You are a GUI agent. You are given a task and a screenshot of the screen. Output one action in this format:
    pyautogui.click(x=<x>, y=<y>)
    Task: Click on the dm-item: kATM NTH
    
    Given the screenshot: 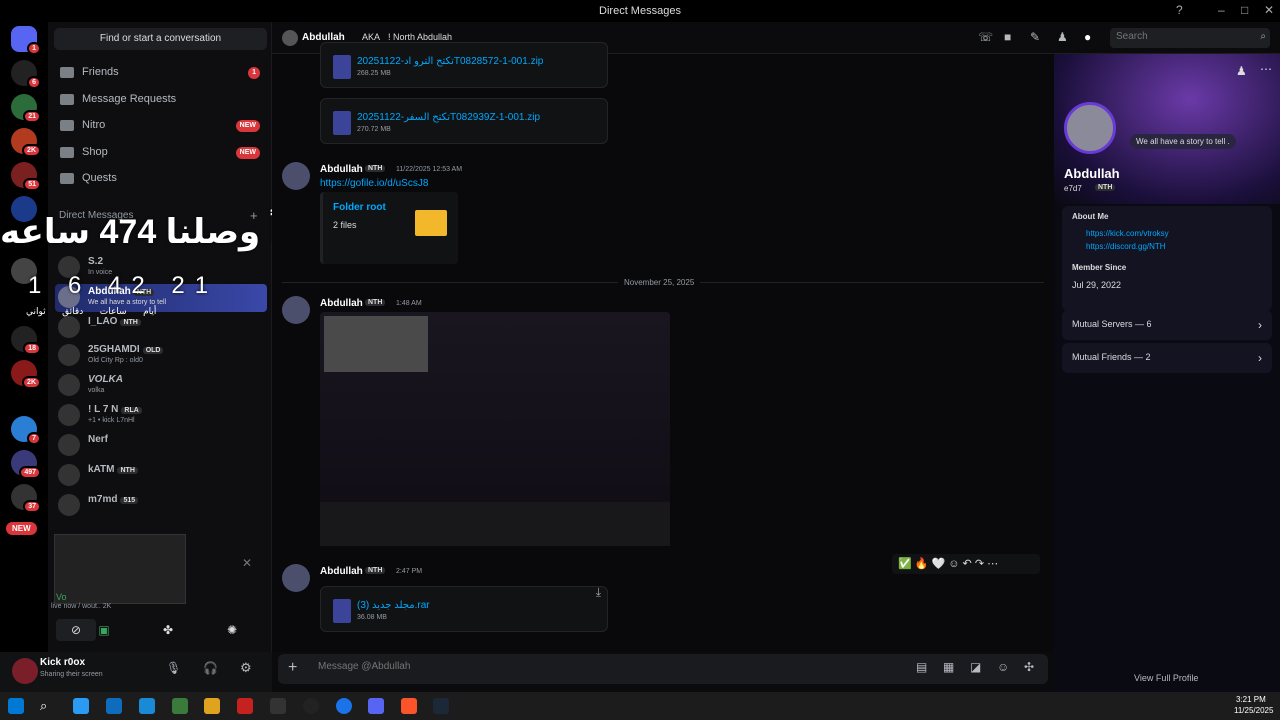 What is the action you would take?
    pyautogui.click(x=161, y=476)
    